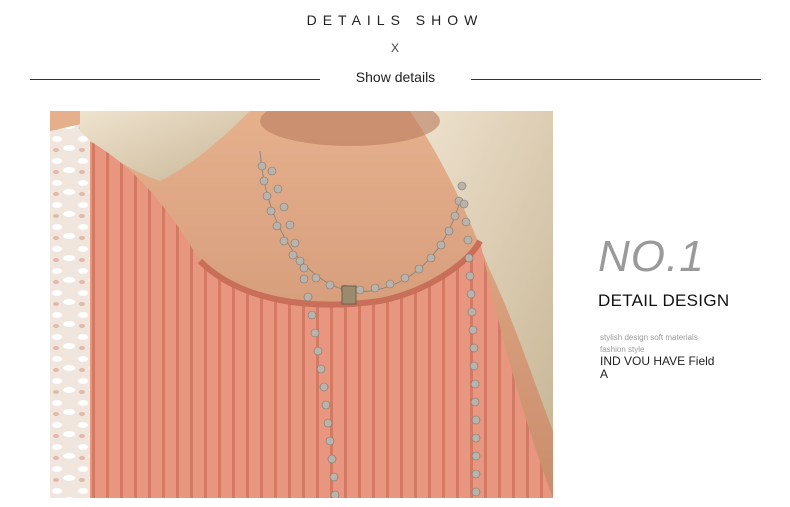 The height and width of the screenshot is (507, 790). What do you see at coordinates (394, 48) in the screenshot?
I see `close-x-mark: X` at bounding box center [394, 48].